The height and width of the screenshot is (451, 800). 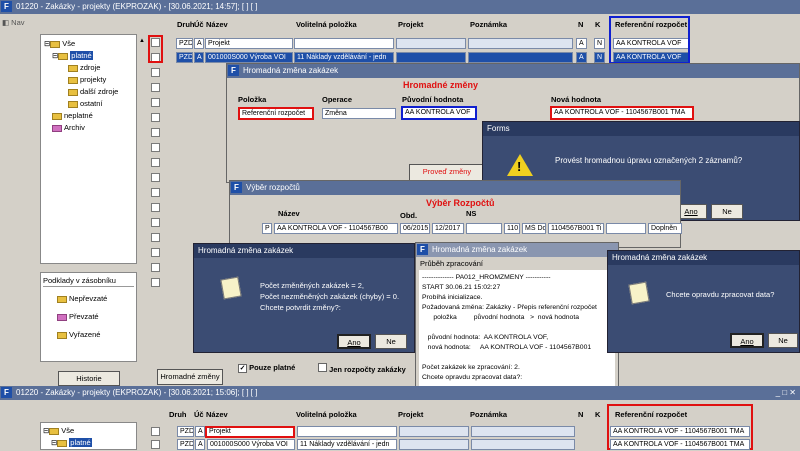 What do you see at coordinates (88, 80) in the screenshot?
I see `tree-item-projekty: projekty` at bounding box center [88, 80].